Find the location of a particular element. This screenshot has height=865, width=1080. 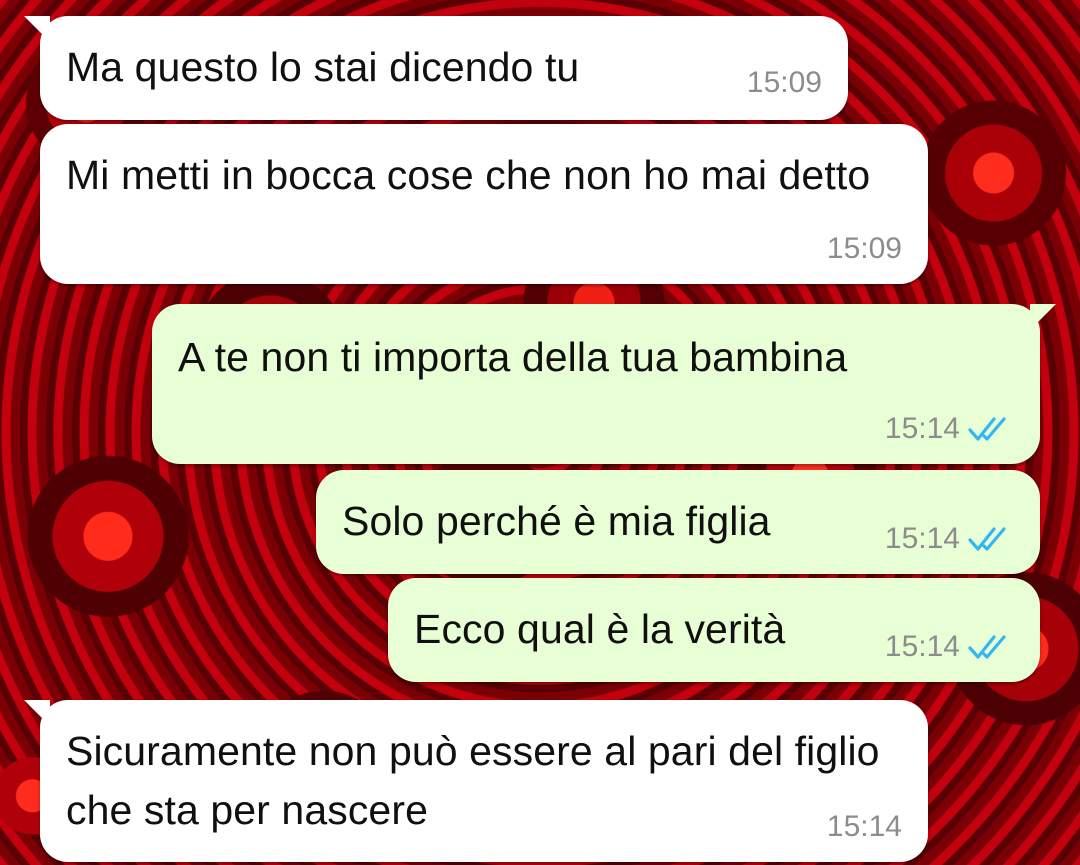

message-text: Ma questo lo stai dicendo tu is located at coordinates (323, 67).